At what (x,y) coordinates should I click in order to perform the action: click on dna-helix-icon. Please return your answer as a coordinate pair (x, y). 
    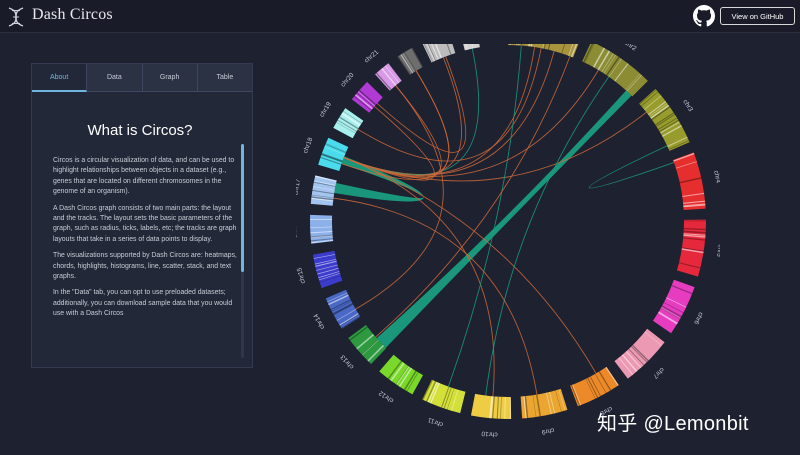
    Looking at the image, I should click on (16, 17).